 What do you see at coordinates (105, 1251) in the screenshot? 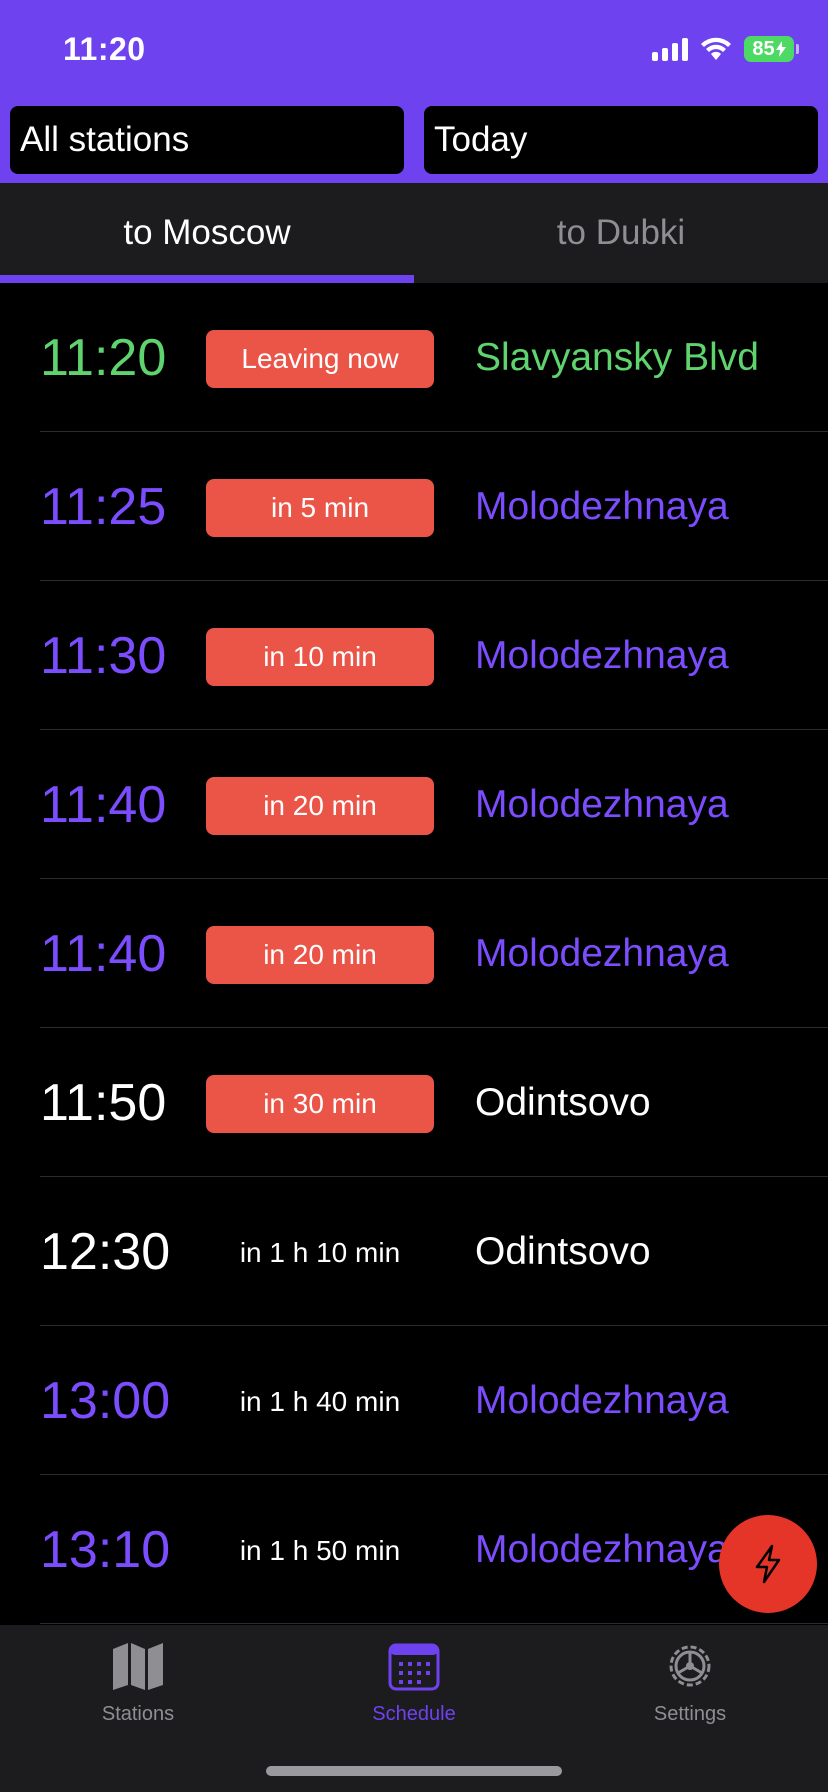
I see `departure-time: 12:30` at bounding box center [105, 1251].